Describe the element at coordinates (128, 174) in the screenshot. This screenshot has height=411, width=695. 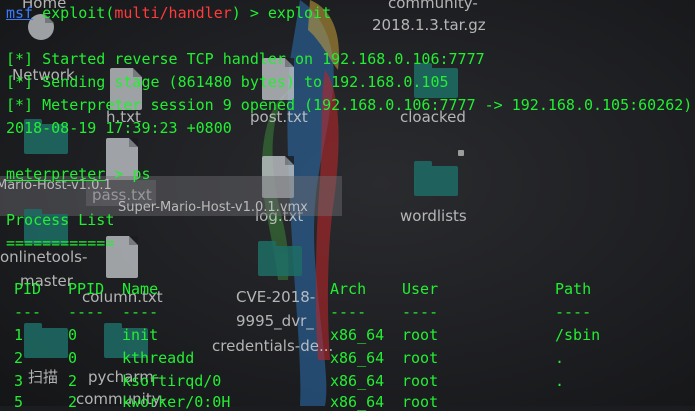
I see `ps-command: > ps` at that location.